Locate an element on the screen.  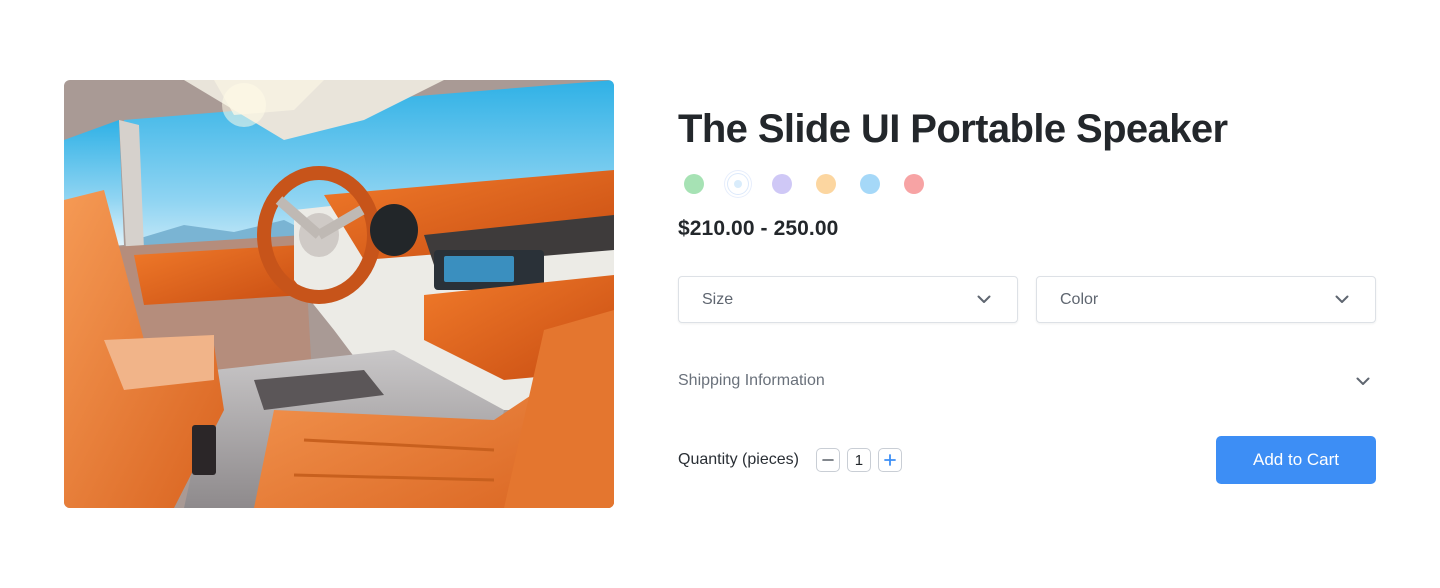
size-select: Size is located at coordinates (848, 299).